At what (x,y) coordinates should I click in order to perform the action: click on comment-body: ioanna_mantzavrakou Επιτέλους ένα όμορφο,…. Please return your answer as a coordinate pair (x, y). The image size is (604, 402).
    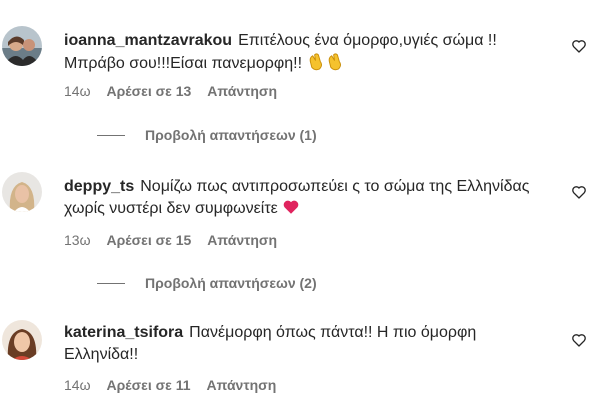
    Looking at the image, I should click on (304, 54).